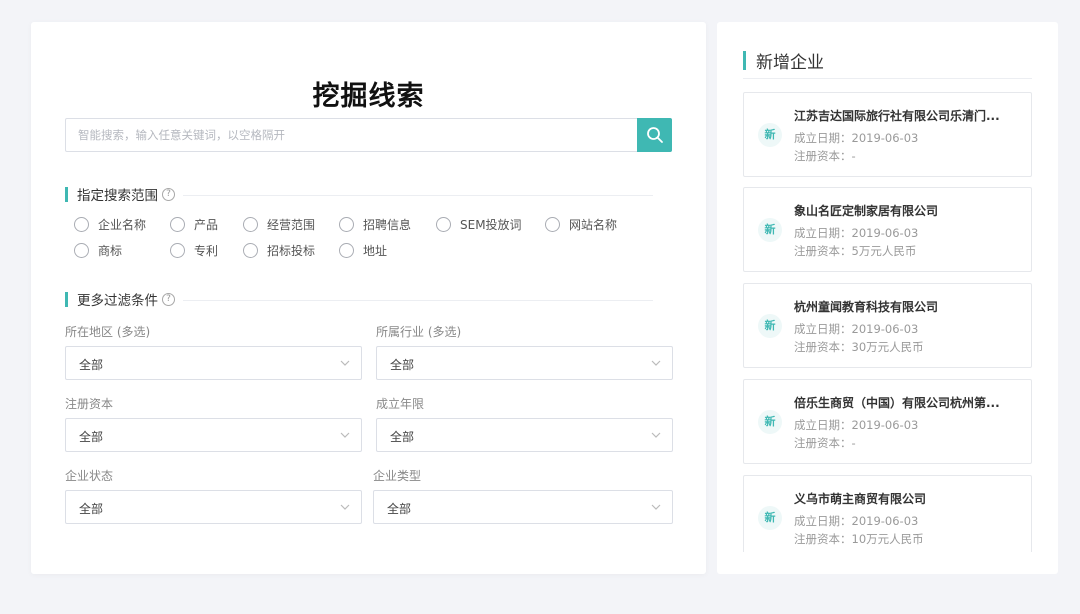 This screenshot has width=1080, height=614. I want to click on scope-section-title: 指定搜索范围, so click(117, 196).